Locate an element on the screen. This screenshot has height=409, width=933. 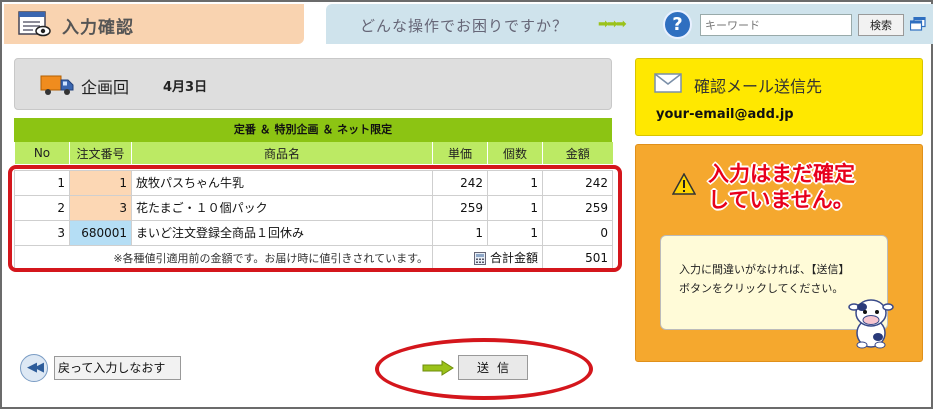
order-number: 1 is located at coordinates (100, 182).